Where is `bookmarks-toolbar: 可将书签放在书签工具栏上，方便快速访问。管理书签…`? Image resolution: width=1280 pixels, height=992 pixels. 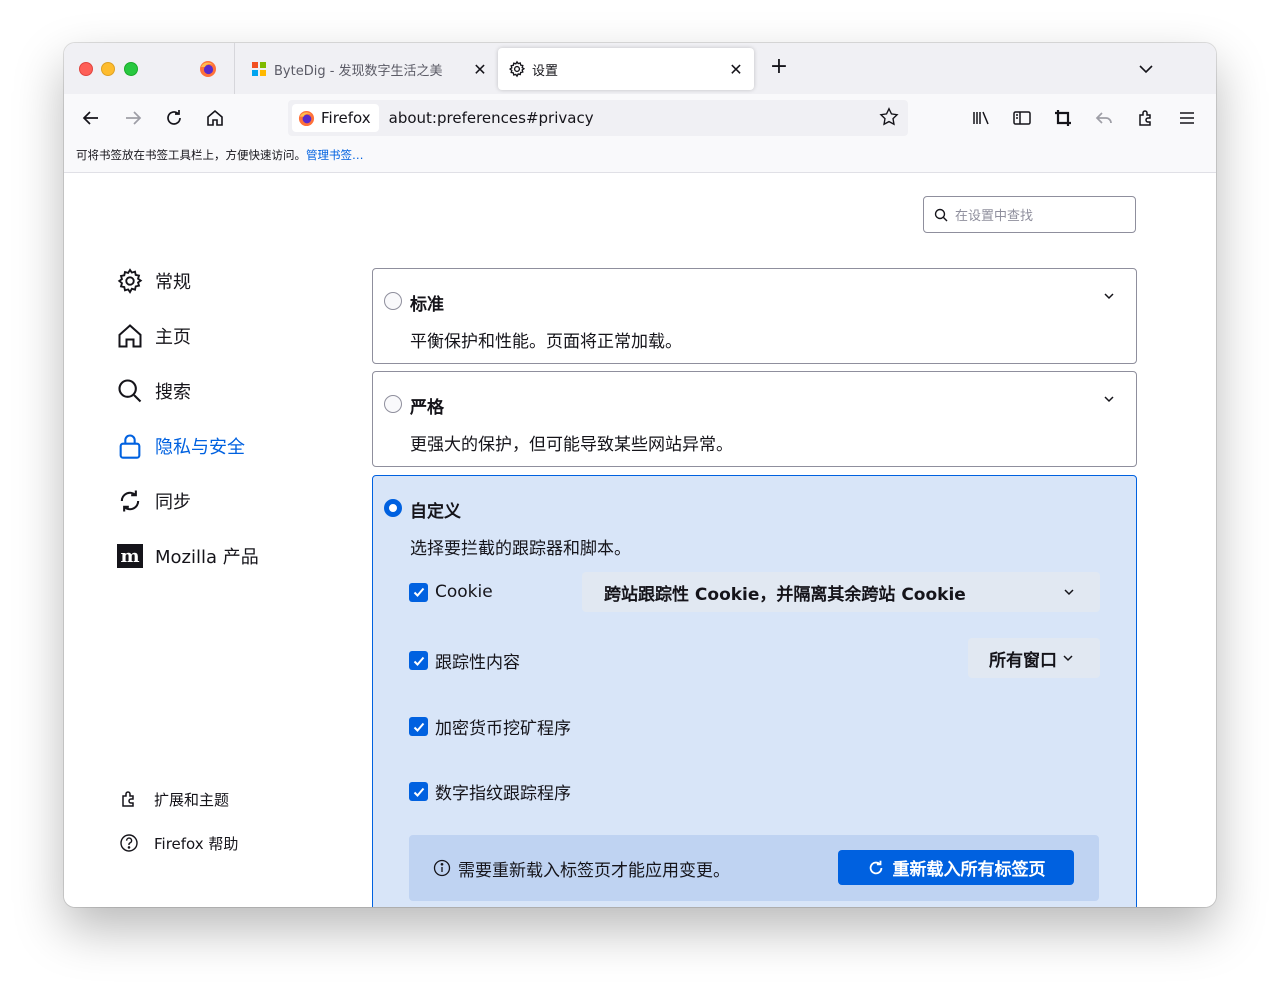 bookmarks-toolbar: 可将书签放在书签工具栏上，方便快速访问。管理书签… is located at coordinates (640, 157).